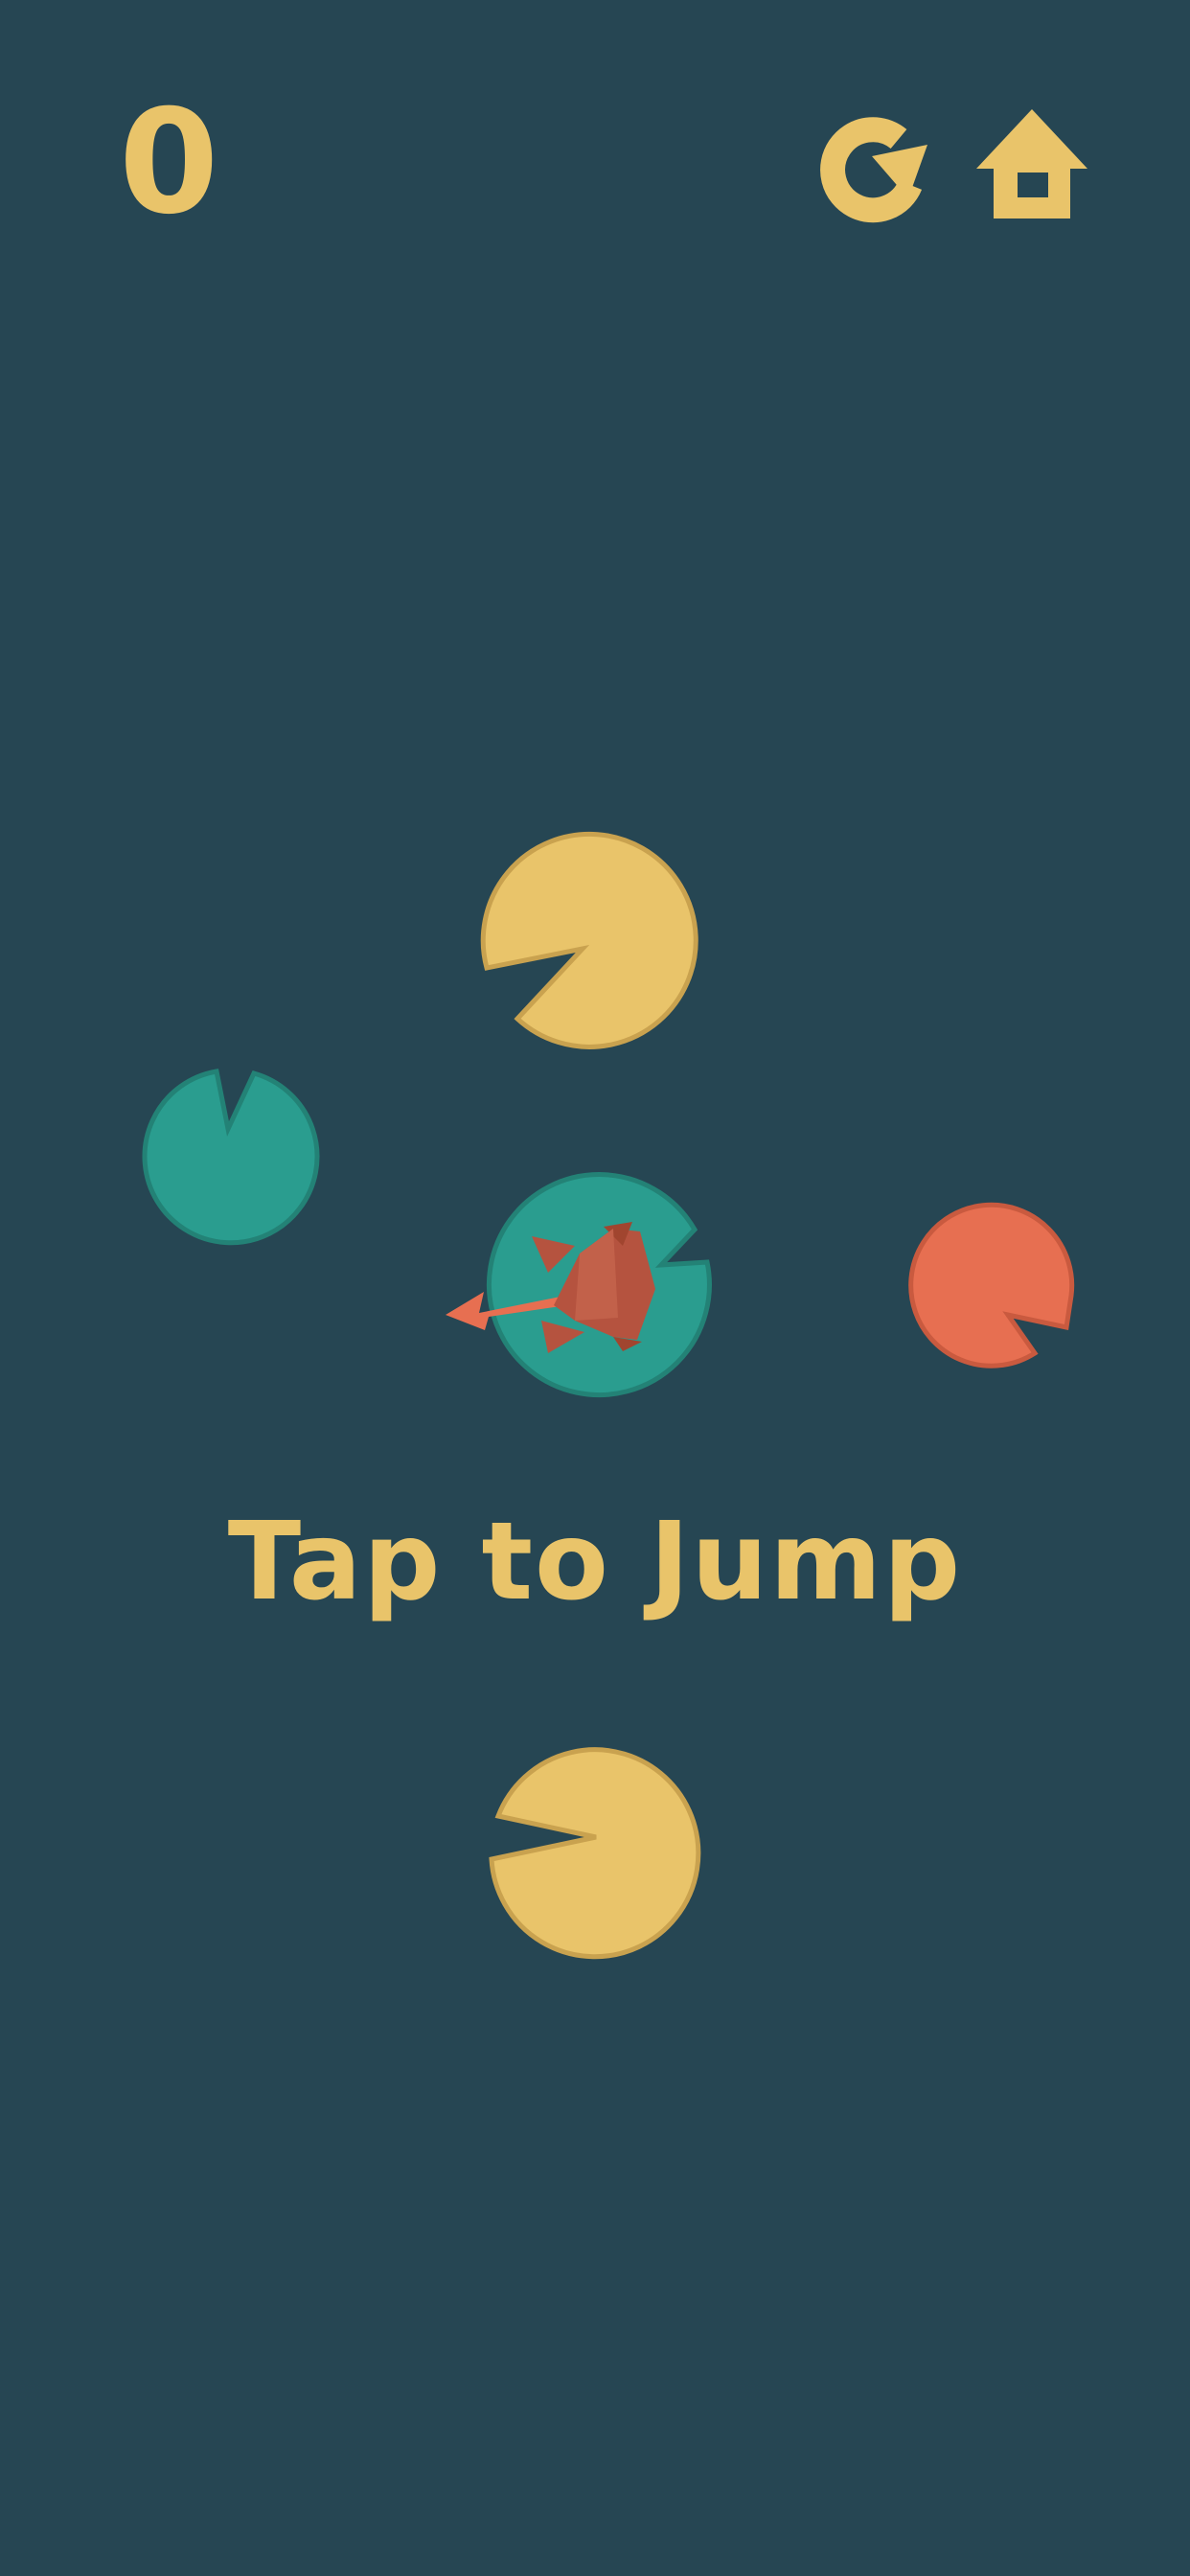 Image resolution: width=1190 pixels, height=2576 pixels. I want to click on lily-pad-yellow-bottom, so click(595, 1853).